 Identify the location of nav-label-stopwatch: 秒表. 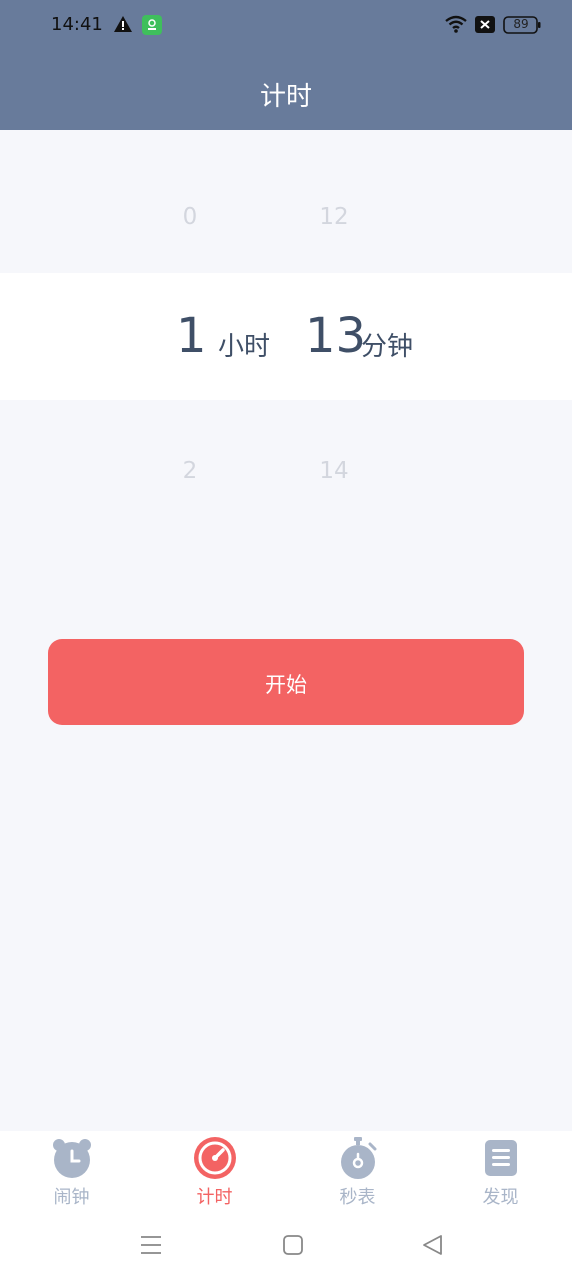
(357, 1197).